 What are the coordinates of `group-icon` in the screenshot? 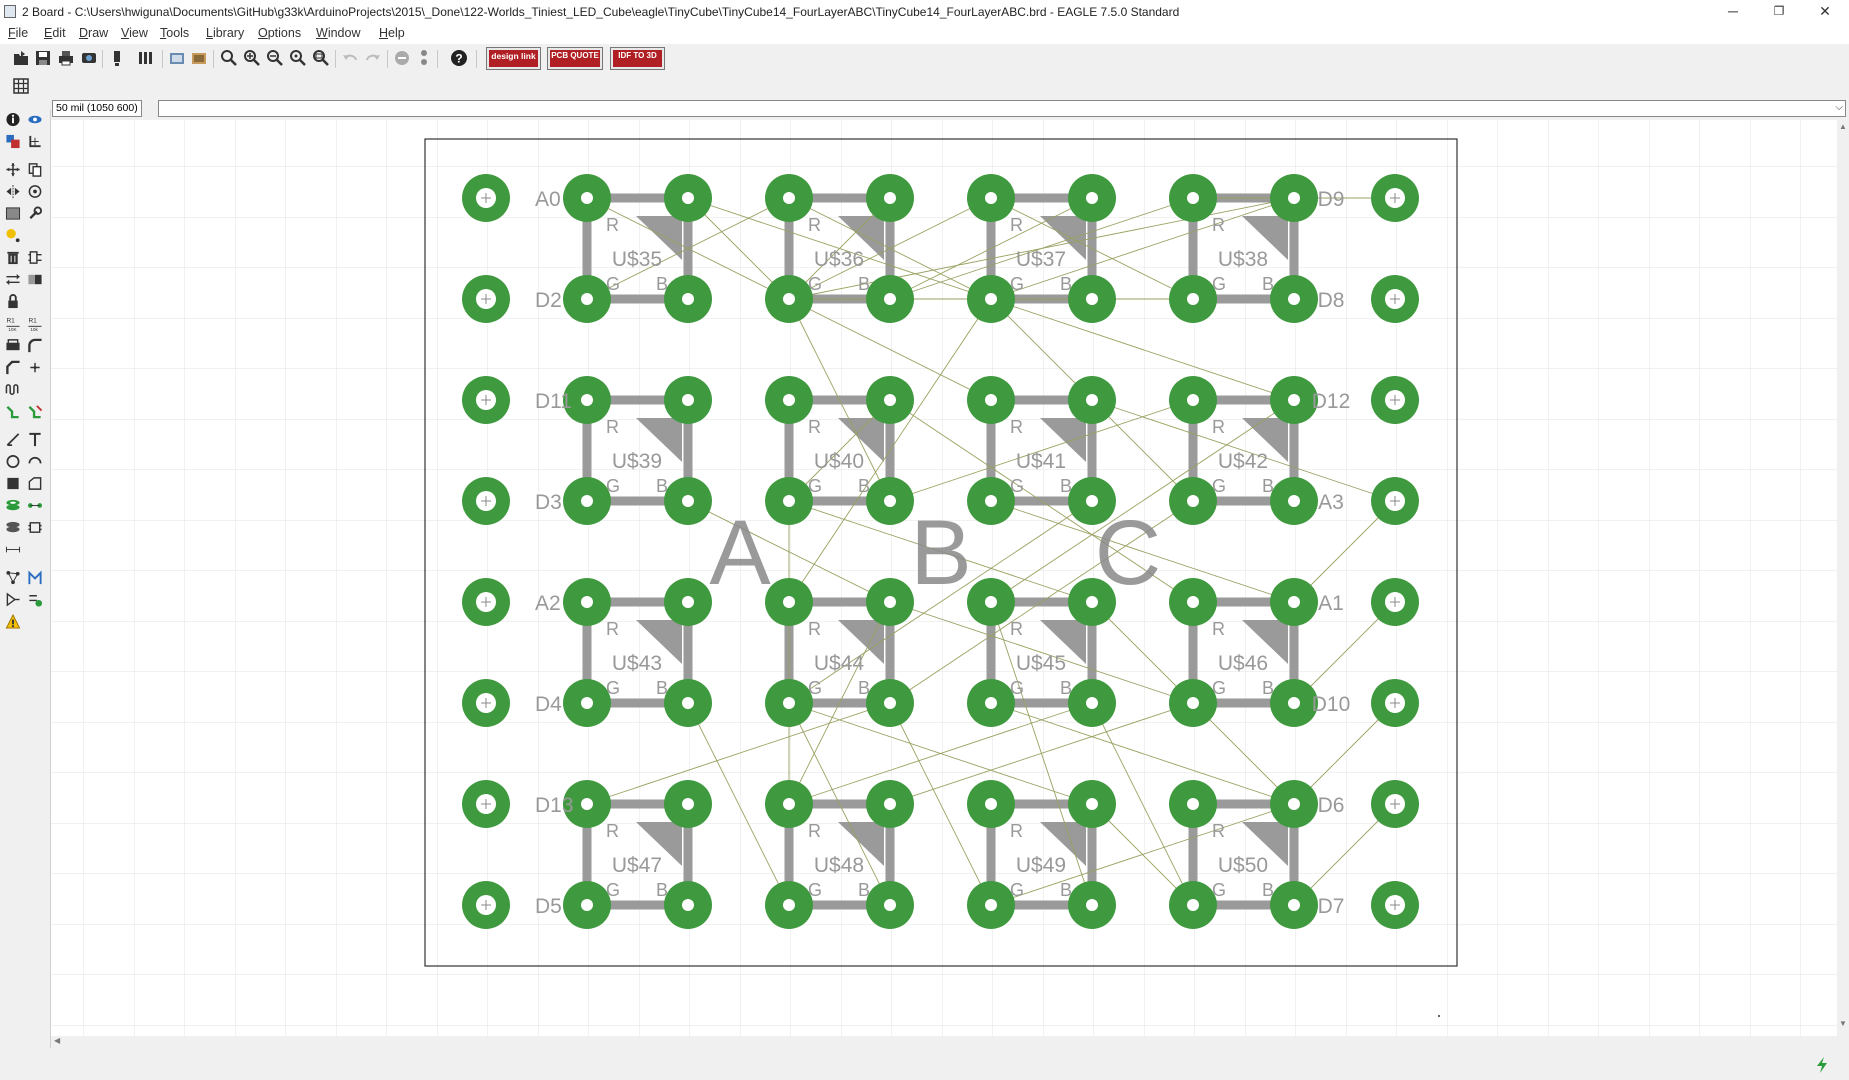 It's located at (13, 213).